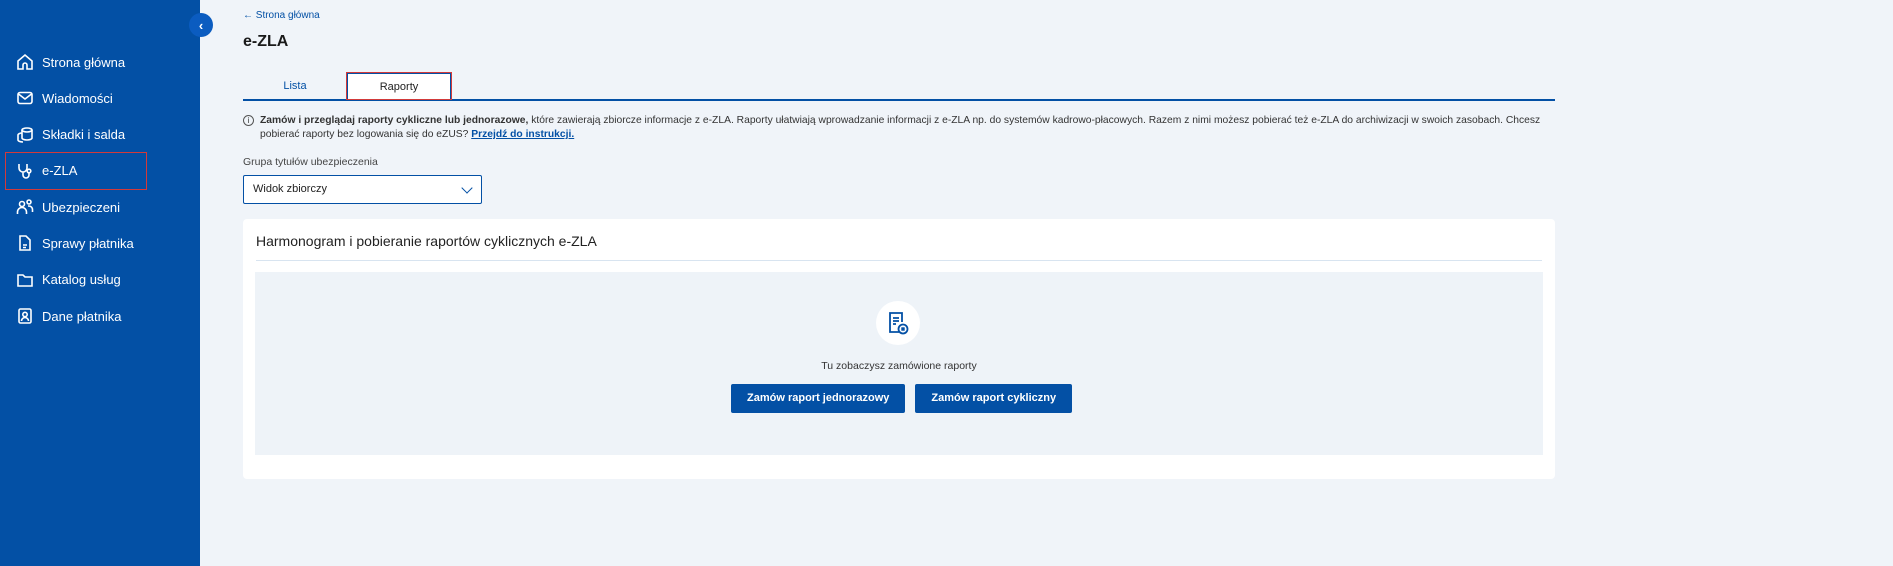 The width and height of the screenshot is (1893, 566). What do you see at coordinates (362, 189) in the screenshot?
I see `insurance-group-select: Widok zbiorczy` at bounding box center [362, 189].